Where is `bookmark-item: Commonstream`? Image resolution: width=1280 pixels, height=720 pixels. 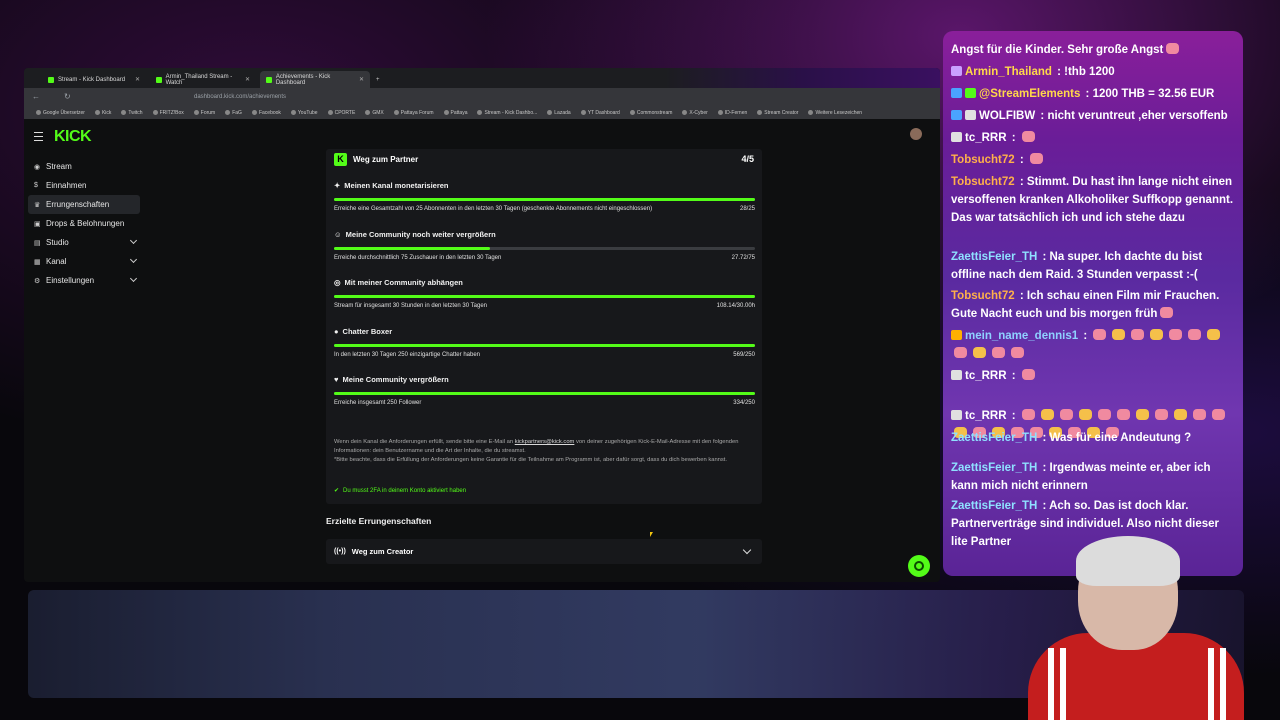
bookmark-item: Commonstream is located at coordinates (650, 113).